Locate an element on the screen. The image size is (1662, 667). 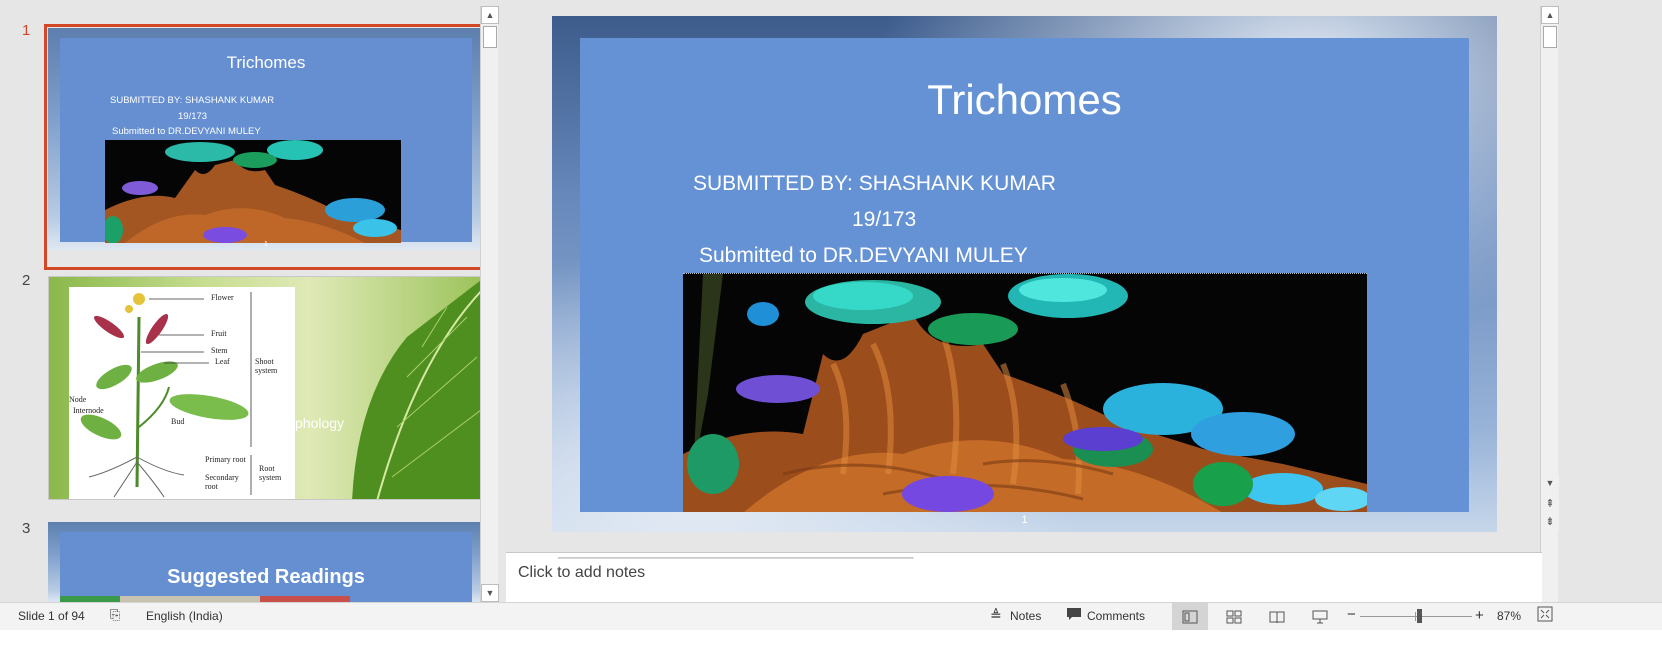
next-slide-icon: ⇟ is located at coordinates (1550, 521).